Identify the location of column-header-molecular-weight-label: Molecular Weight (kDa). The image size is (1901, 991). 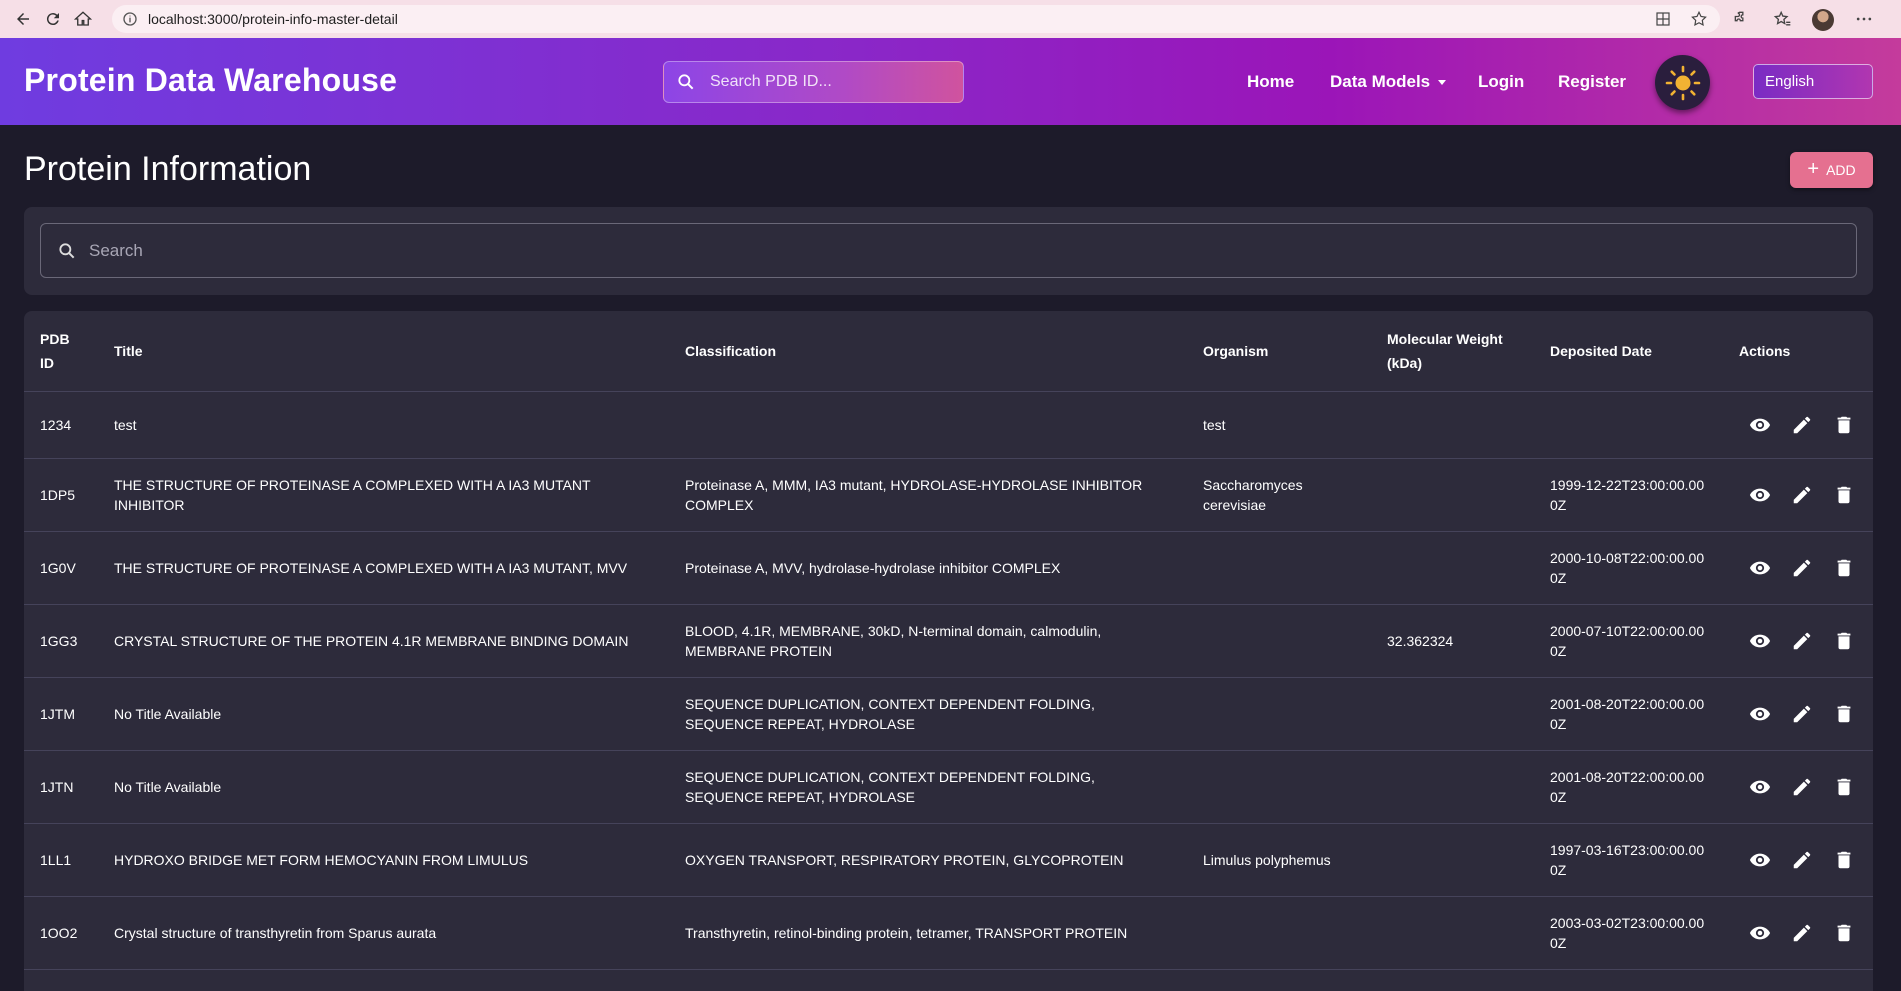
(1445, 350).